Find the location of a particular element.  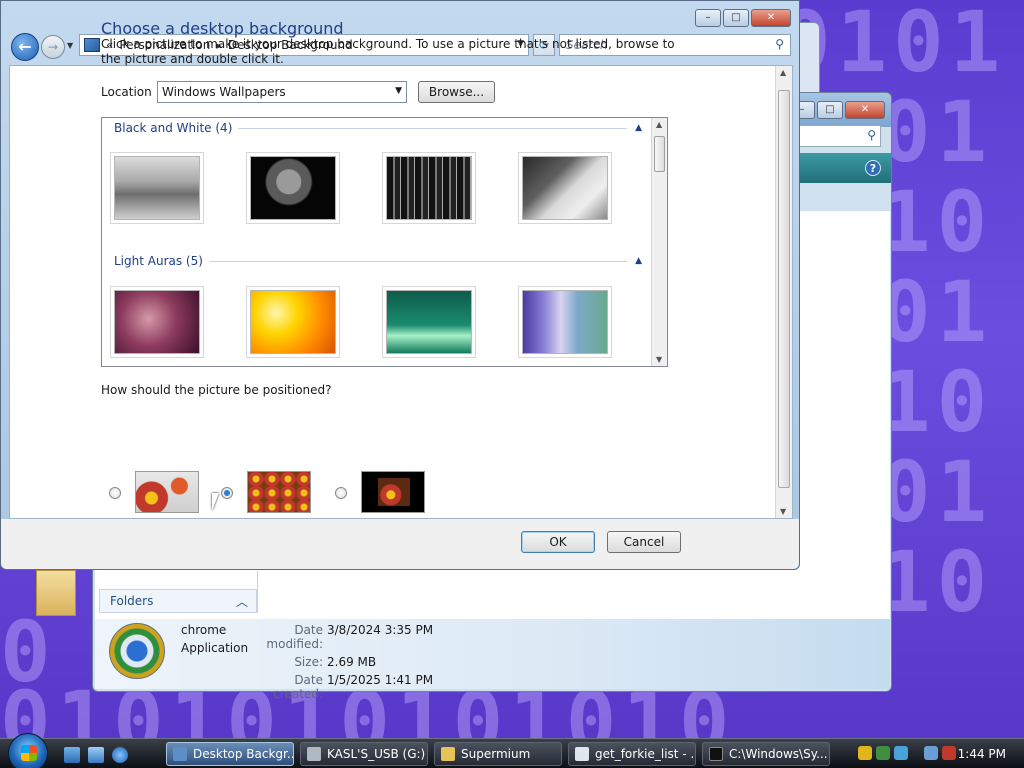

network-icon is located at coordinates (901, 753).